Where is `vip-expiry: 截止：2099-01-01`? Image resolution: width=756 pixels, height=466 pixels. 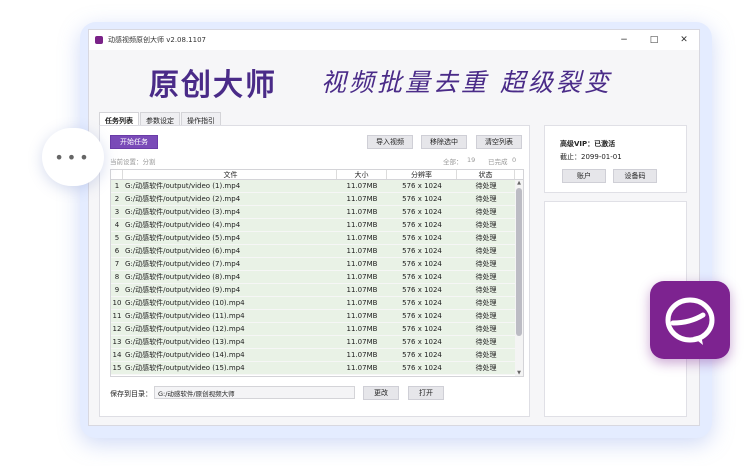
vip-expiry: 截止：2099-01-01 is located at coordinates (591, 157).